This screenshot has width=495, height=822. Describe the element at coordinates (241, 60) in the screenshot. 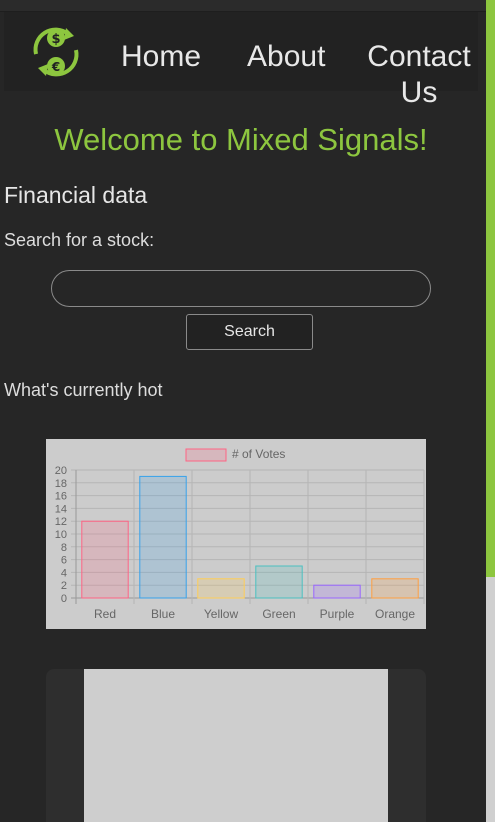

I see `navbar: $ € Home About Contact Us` at that location.